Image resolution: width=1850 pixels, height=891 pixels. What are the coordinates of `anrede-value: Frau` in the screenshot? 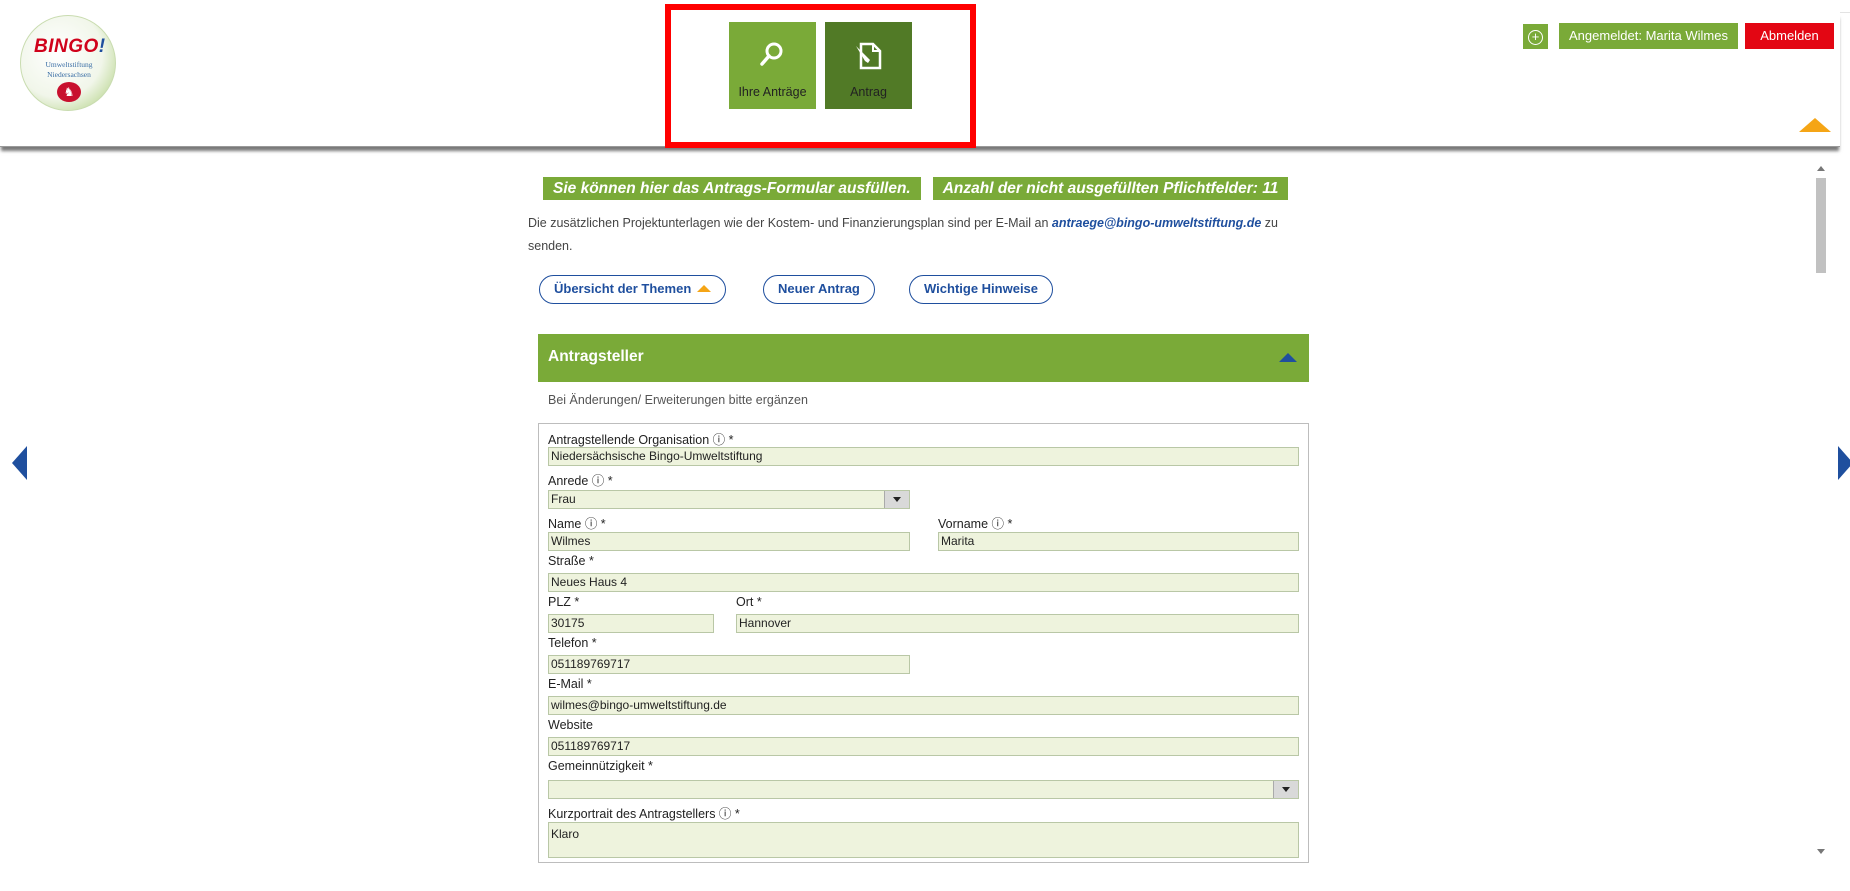 It's located at (563, 499).